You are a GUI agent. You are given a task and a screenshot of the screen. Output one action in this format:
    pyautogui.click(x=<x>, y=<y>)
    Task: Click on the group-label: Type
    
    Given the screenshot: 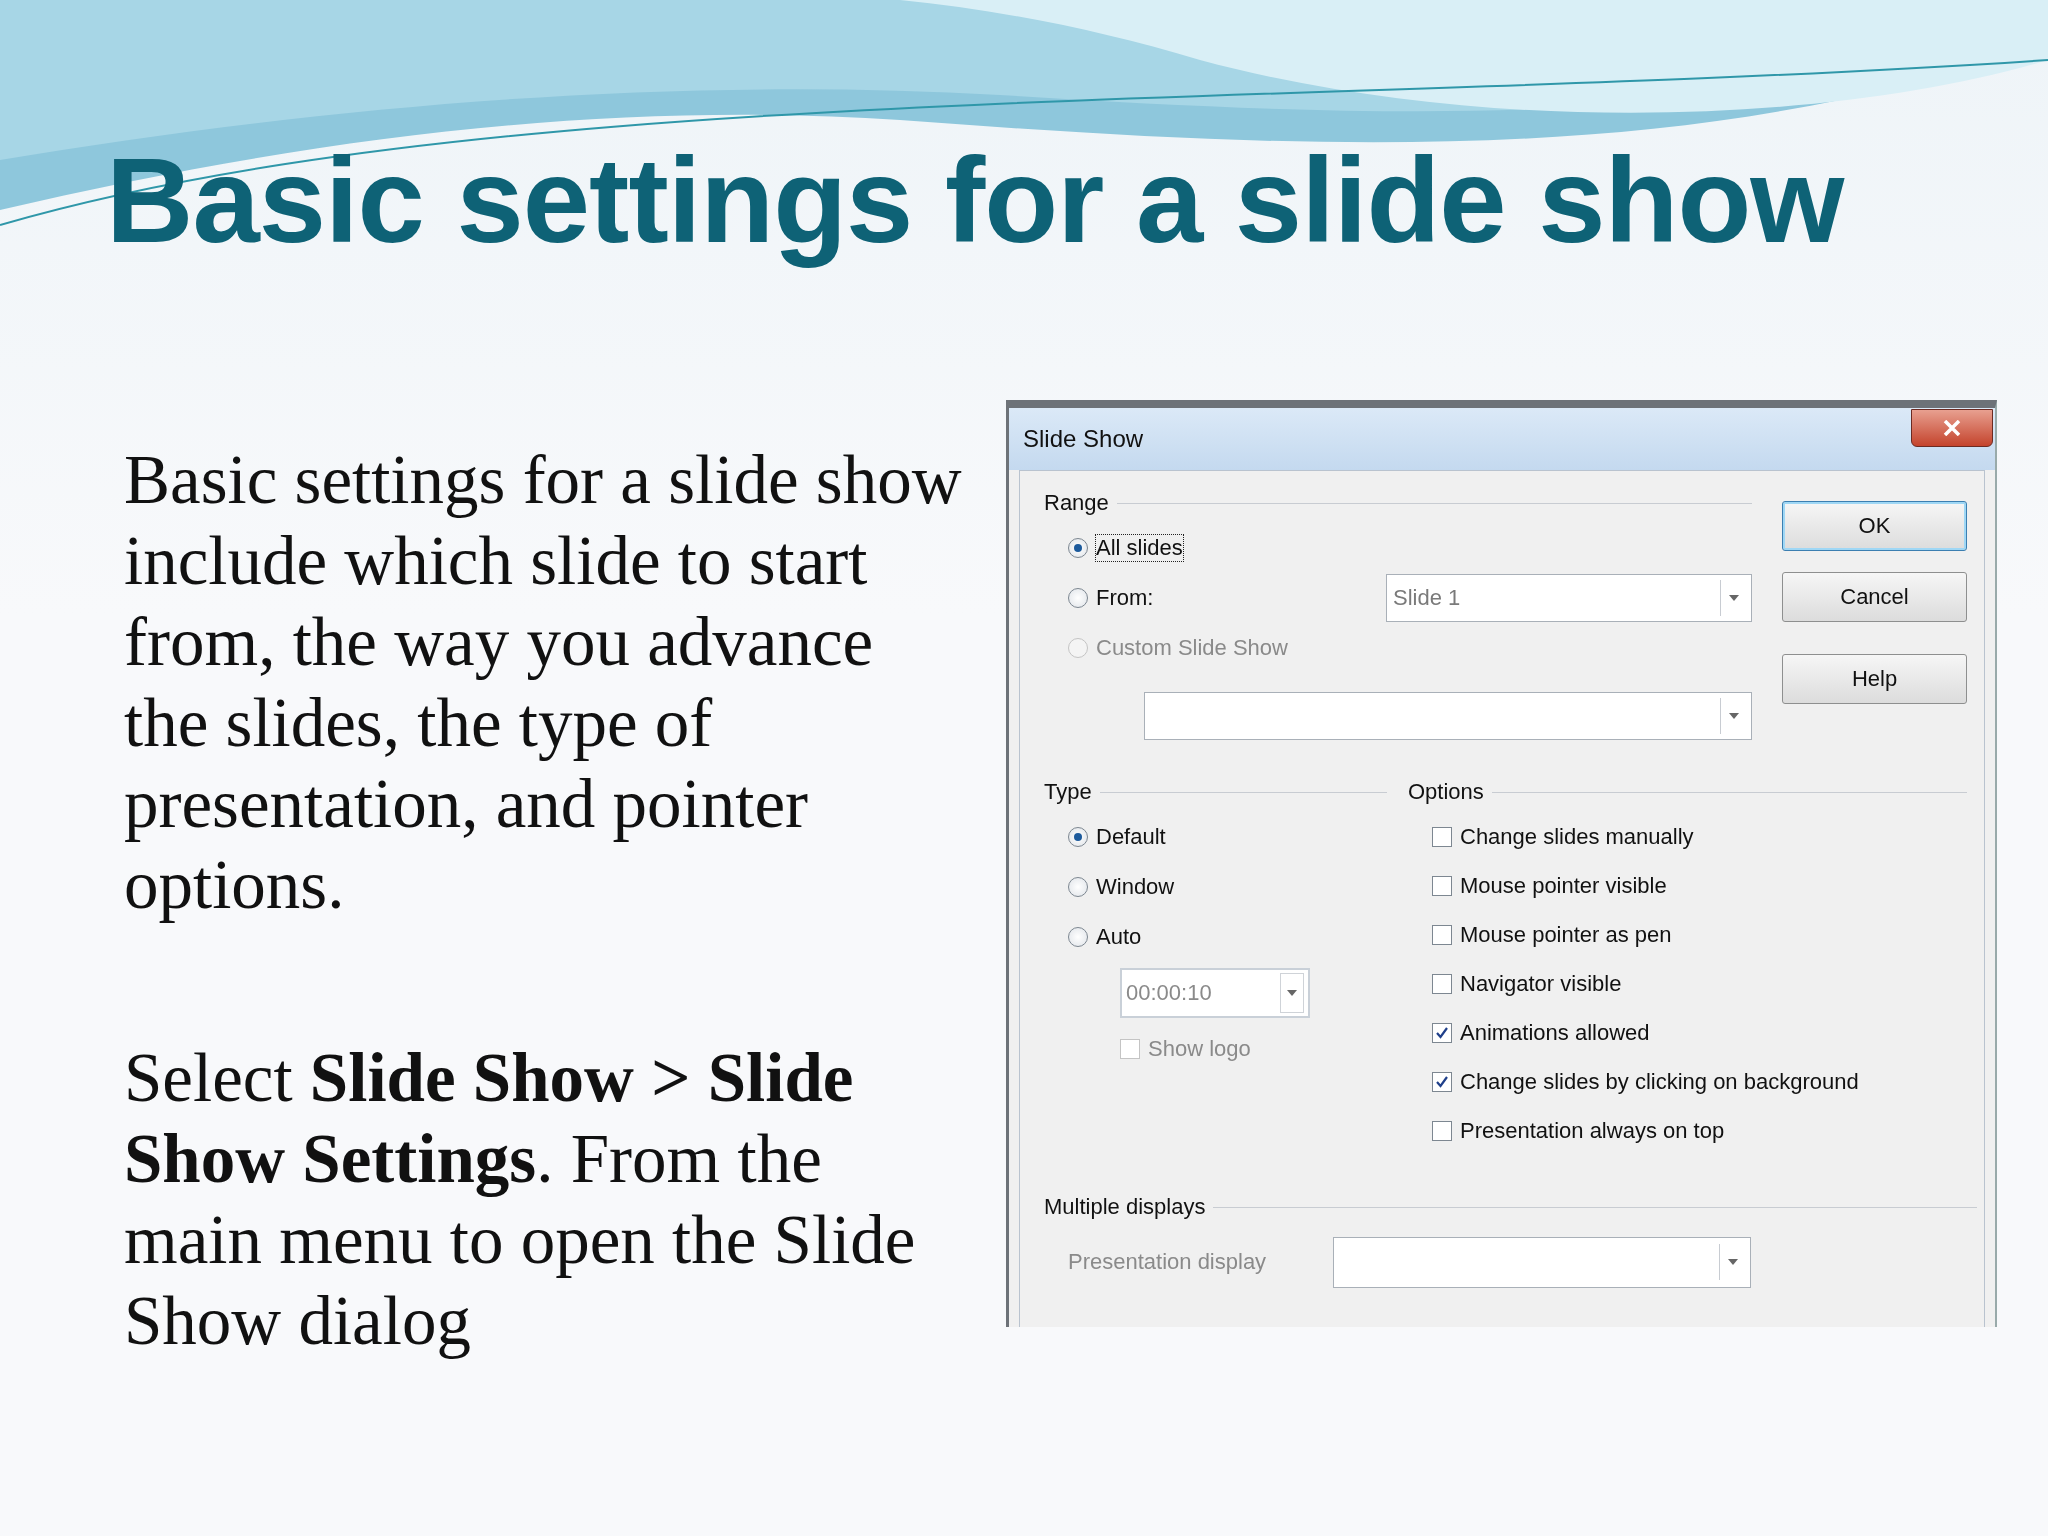 What is the action you would take?
    pyautogui.click(x=1068, y=792)
    